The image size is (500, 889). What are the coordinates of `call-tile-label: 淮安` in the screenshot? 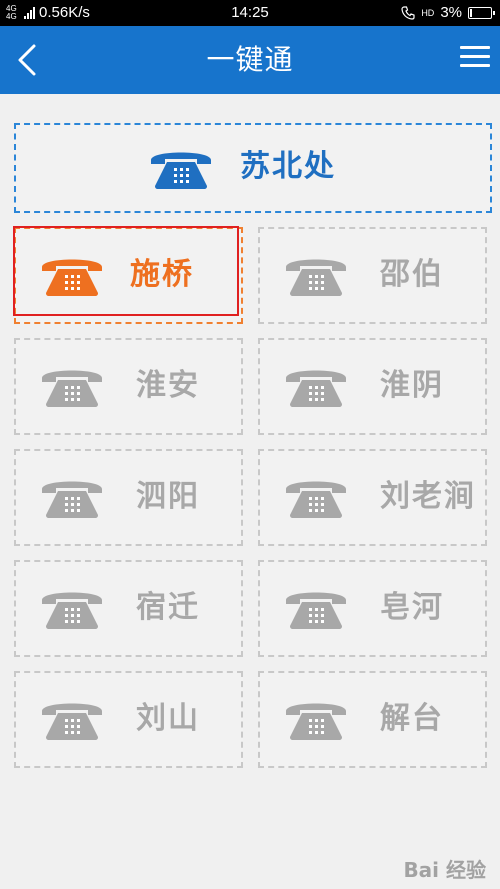 It's located at (168, 385).